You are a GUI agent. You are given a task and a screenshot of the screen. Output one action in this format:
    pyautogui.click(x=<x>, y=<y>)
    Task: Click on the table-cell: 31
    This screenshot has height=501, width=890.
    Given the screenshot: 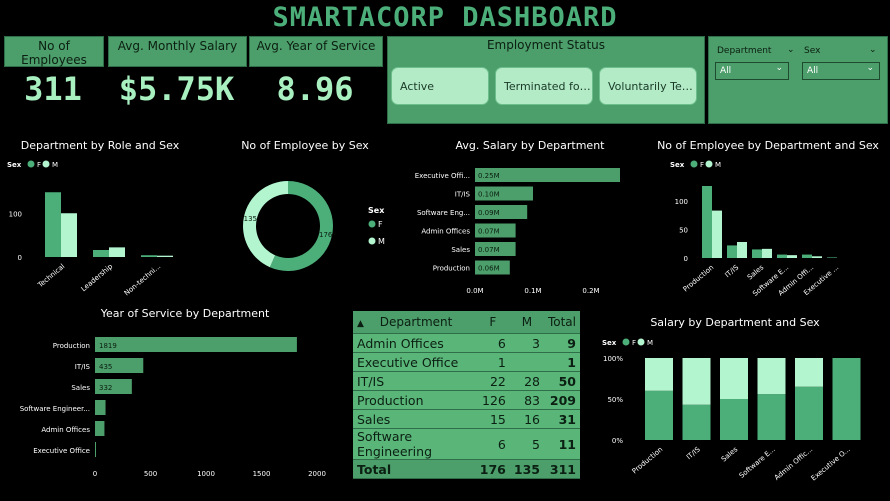 What is the action you would take?
    pyautogui.click(x=561, y=419)
    